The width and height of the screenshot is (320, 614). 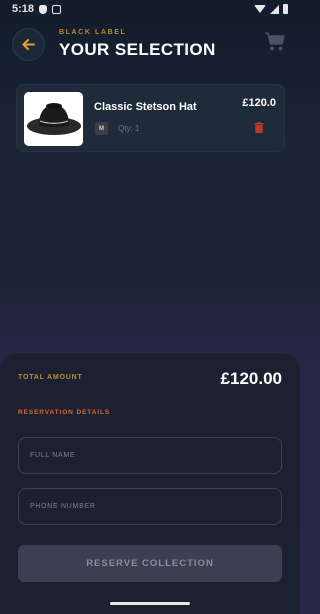 I want to click on arrow-left-icon, so click(x=28, y=44).